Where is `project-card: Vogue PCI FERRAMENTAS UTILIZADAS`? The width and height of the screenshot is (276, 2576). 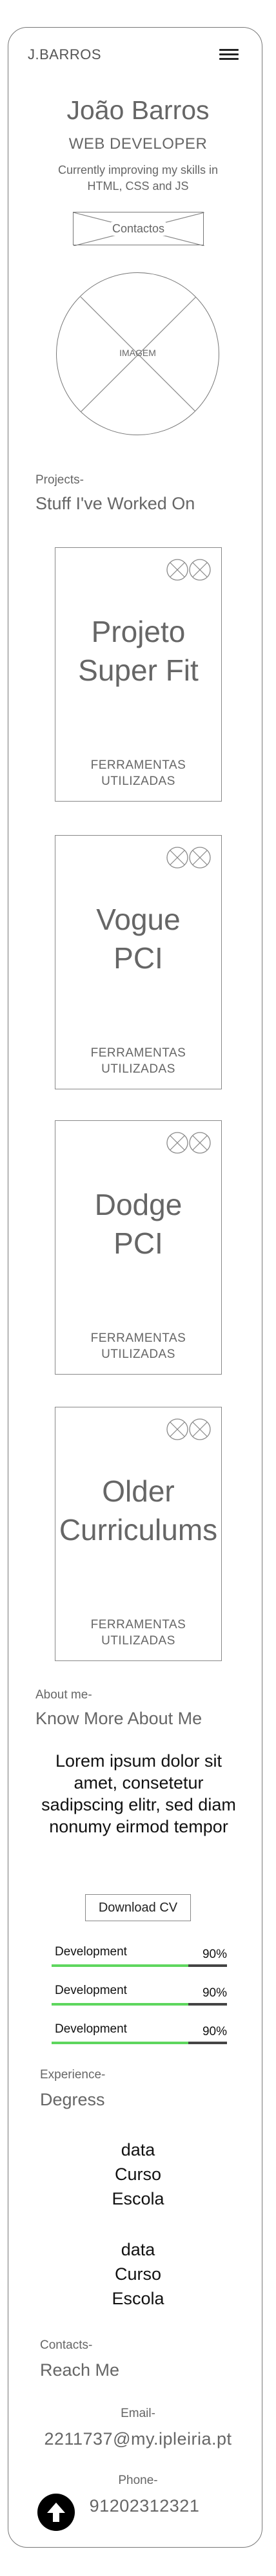 project-card: Vogue PCI FERRAMENTAS UTILIZADAS is located at coordinates (138, 962).